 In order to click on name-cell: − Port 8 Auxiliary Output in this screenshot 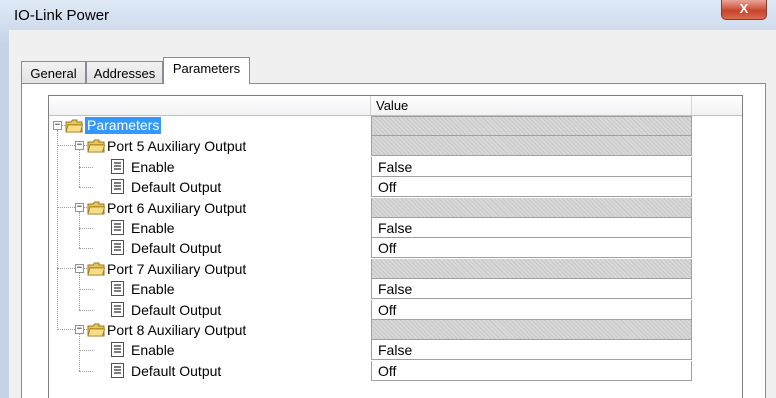, I will do `click(210, 330)`.